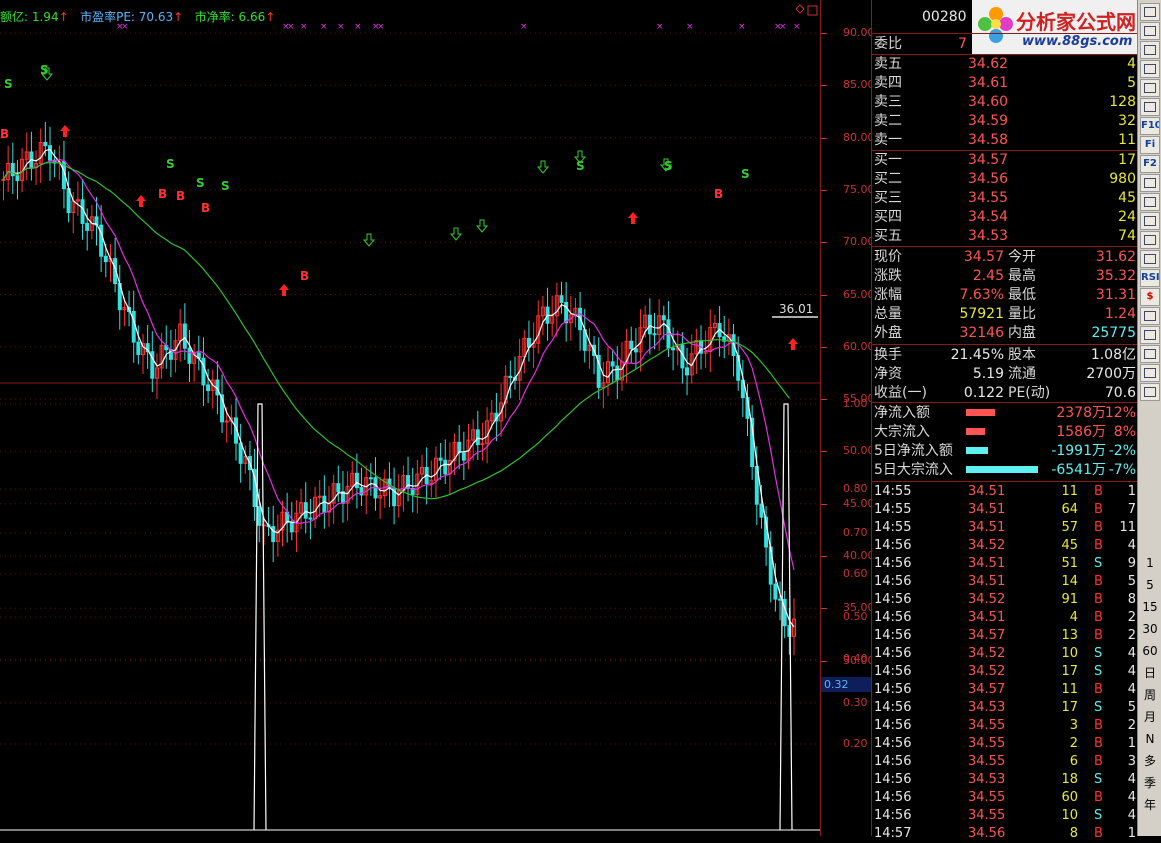  What do you see at coordinates (1131, 725) in the screenshot?
I see `trade-count: 2` at bounding box center [1131, 725].